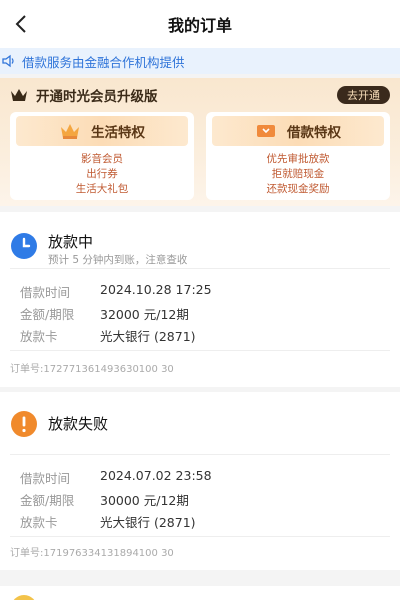  Describe the element at coordinates (116, 477) in the screenshot. I see `loan-time-row: 借款时间 2024.07.02 23:58` at that location.